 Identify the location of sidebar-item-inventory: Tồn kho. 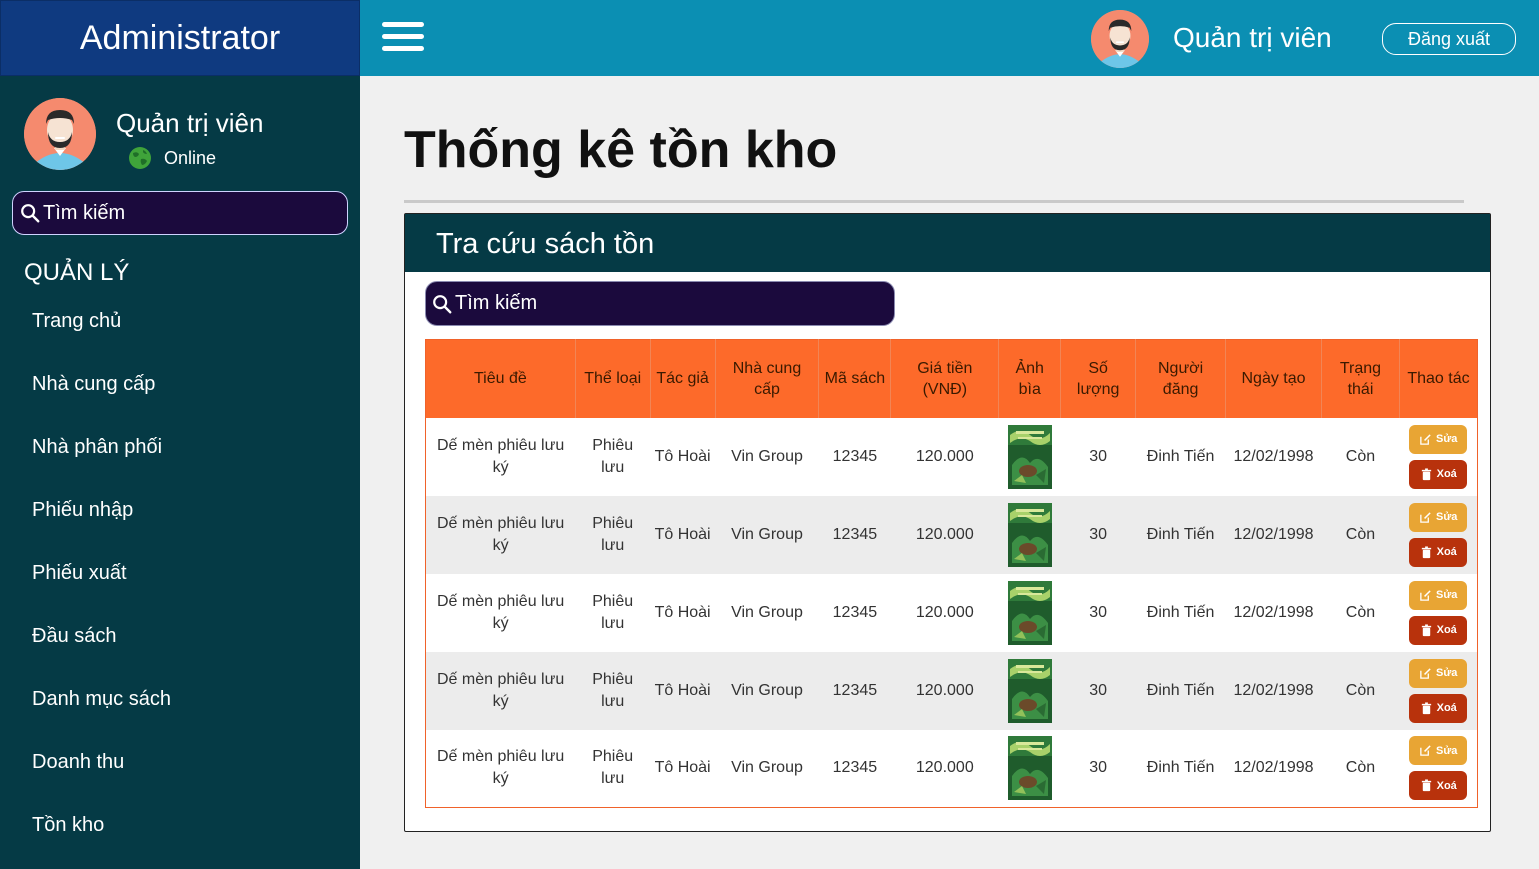
(101, 839).